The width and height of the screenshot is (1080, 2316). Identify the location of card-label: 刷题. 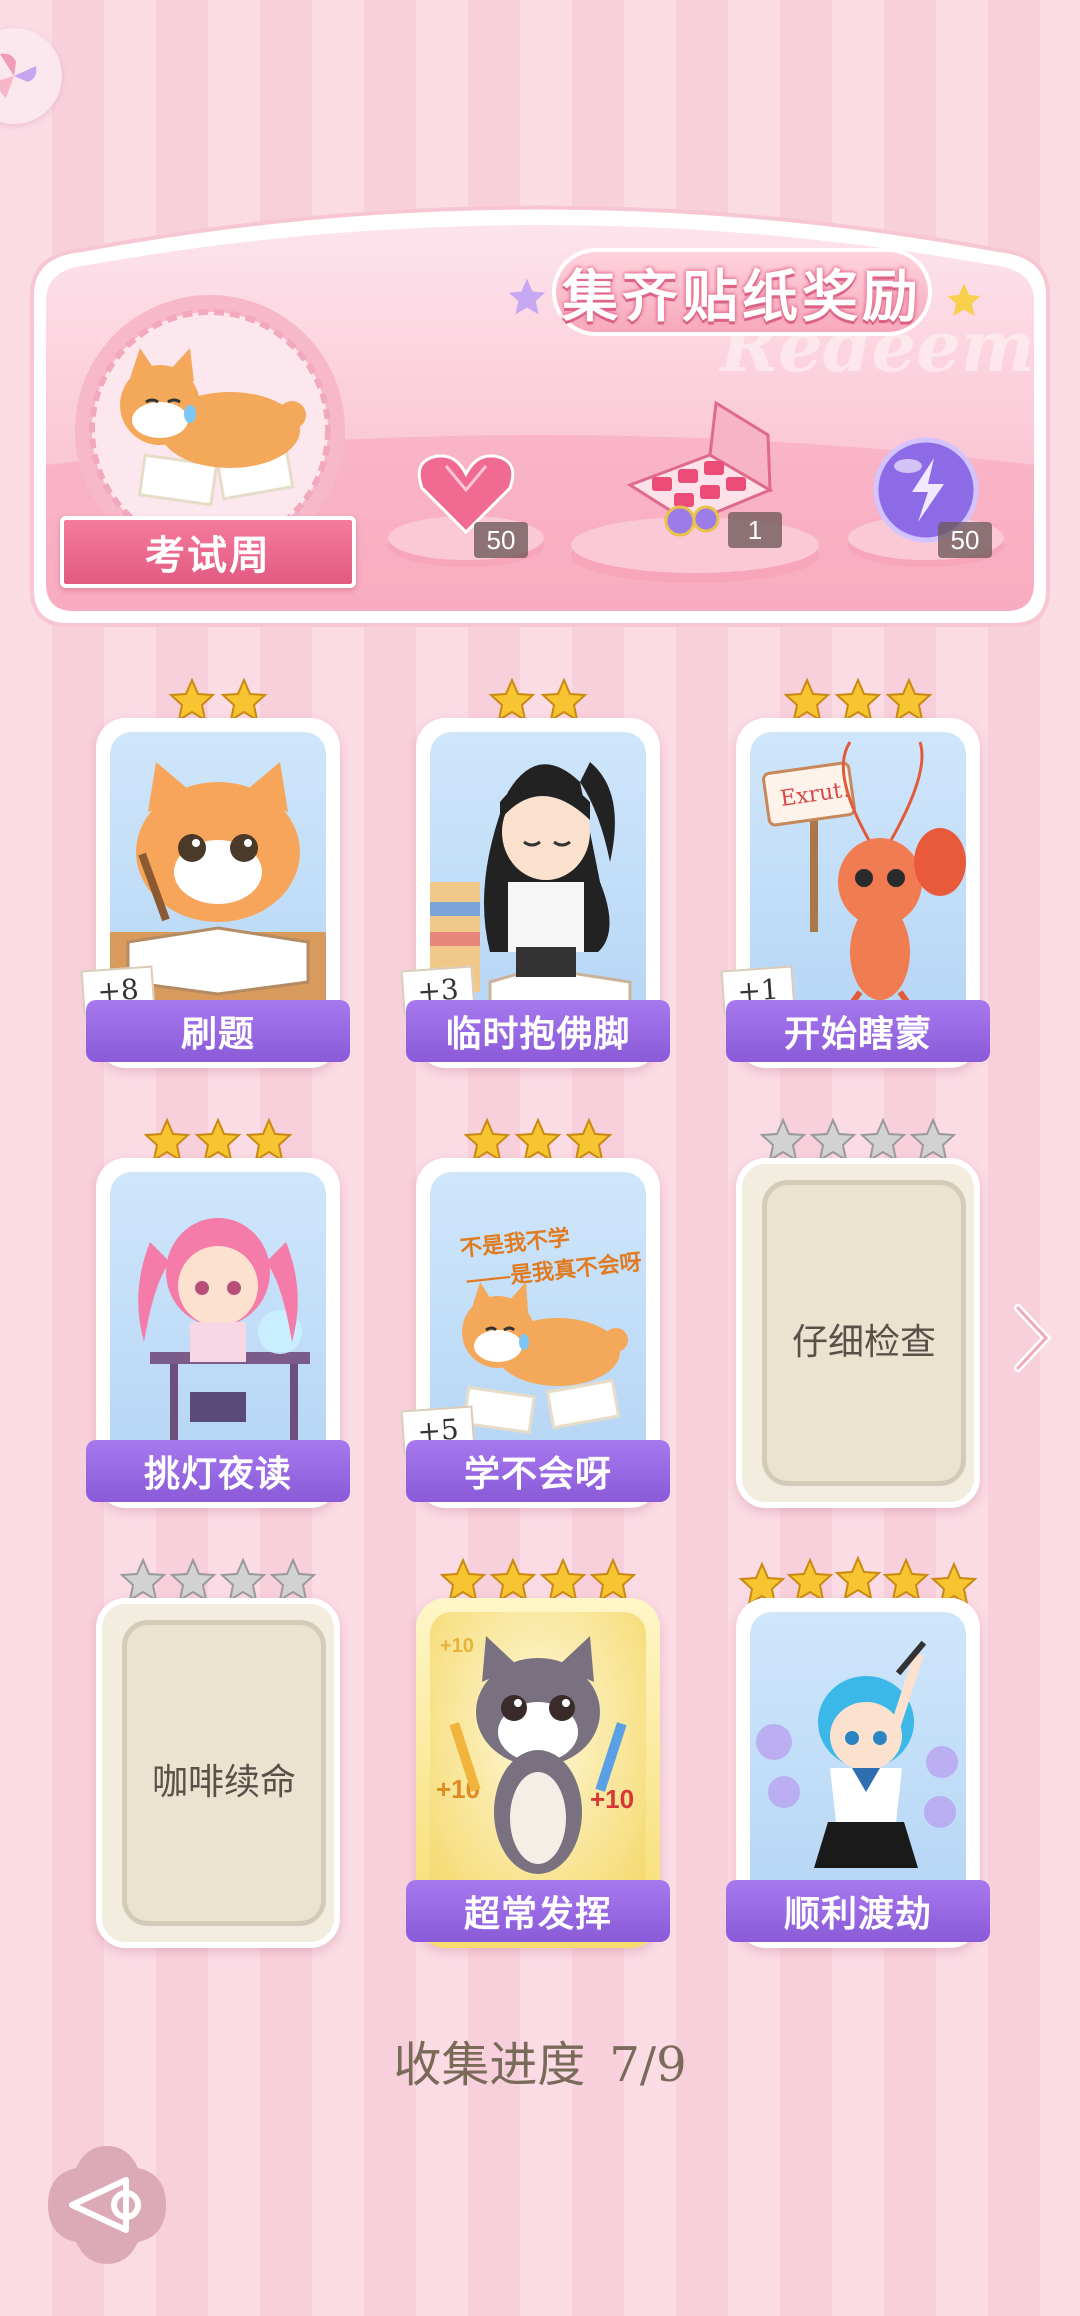
(218, 1031).